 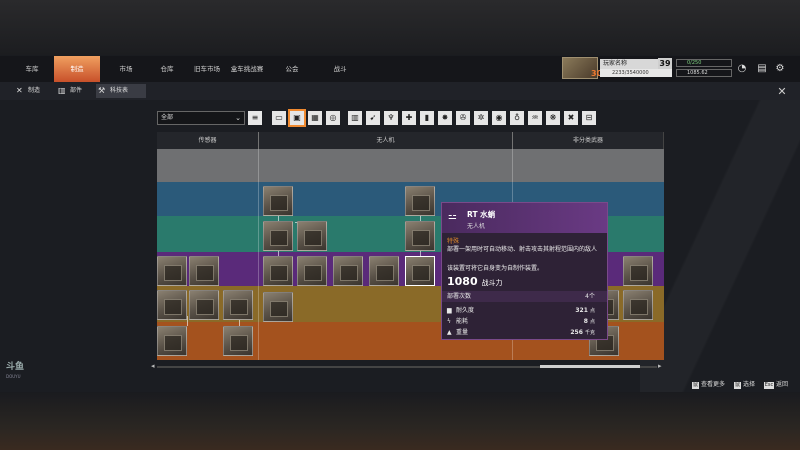 What do you see at coordinates (333, 118) in the screenshot?
I see `filter-wheel-icon: ◎` at bounding box center [333, 118].